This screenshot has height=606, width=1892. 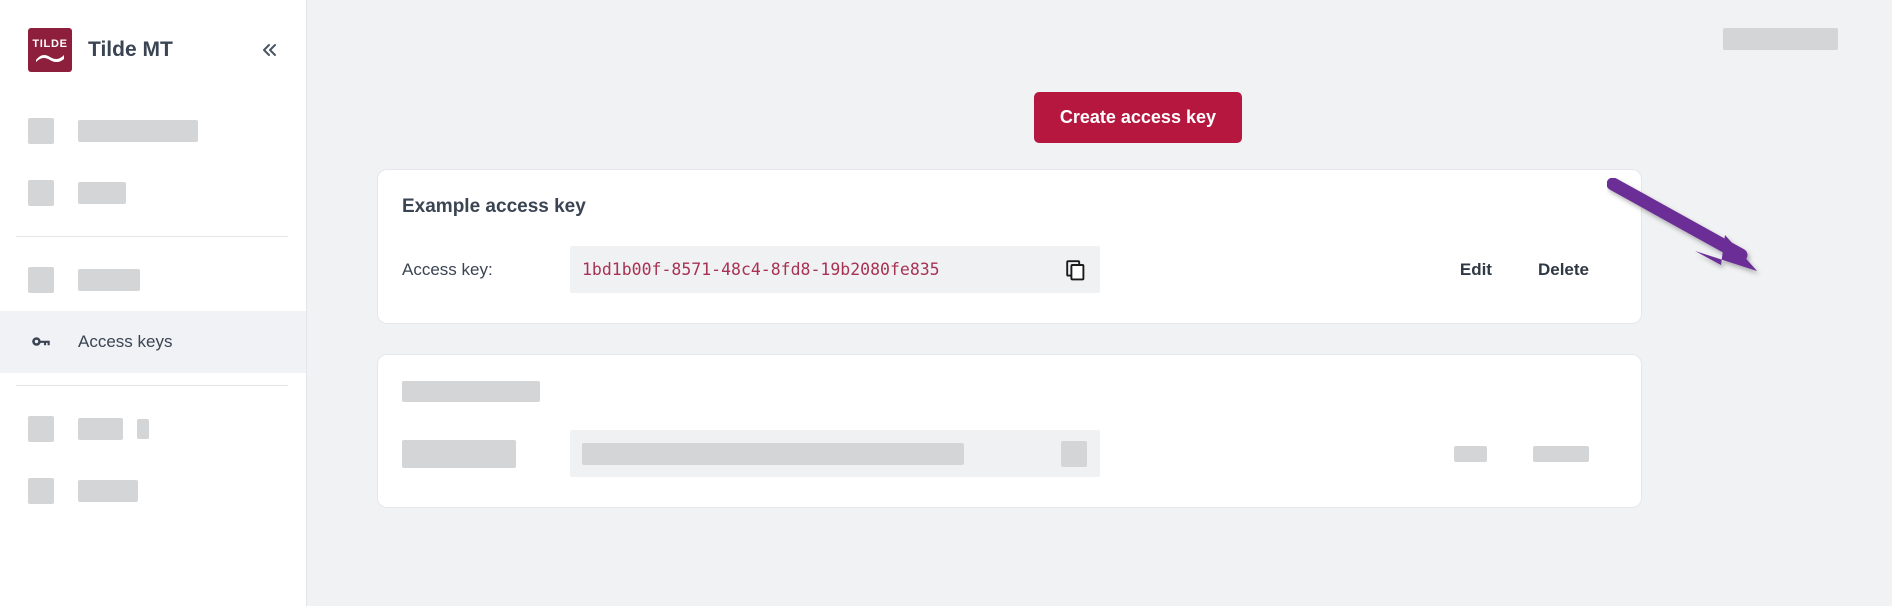 I want to click on row-actions: Edit Delete, so click(x=1538, y=270).